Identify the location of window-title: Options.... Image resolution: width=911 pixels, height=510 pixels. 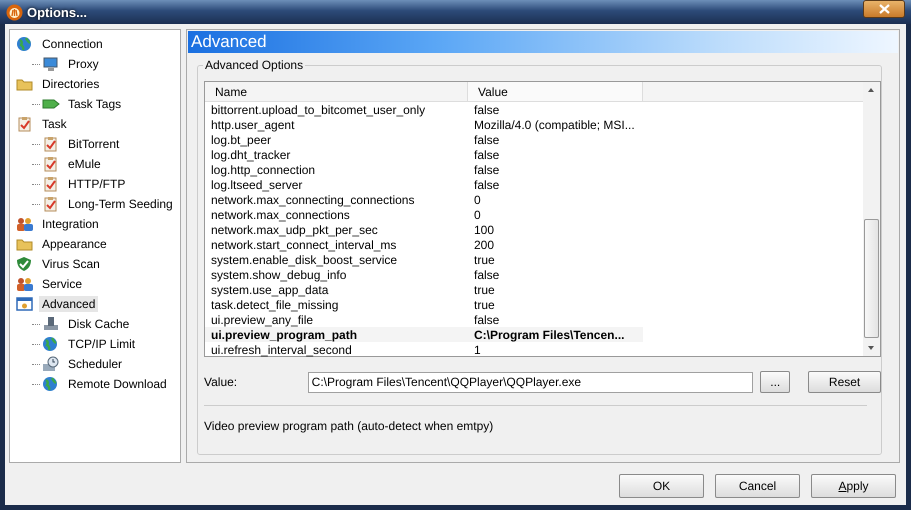
(57, 12).